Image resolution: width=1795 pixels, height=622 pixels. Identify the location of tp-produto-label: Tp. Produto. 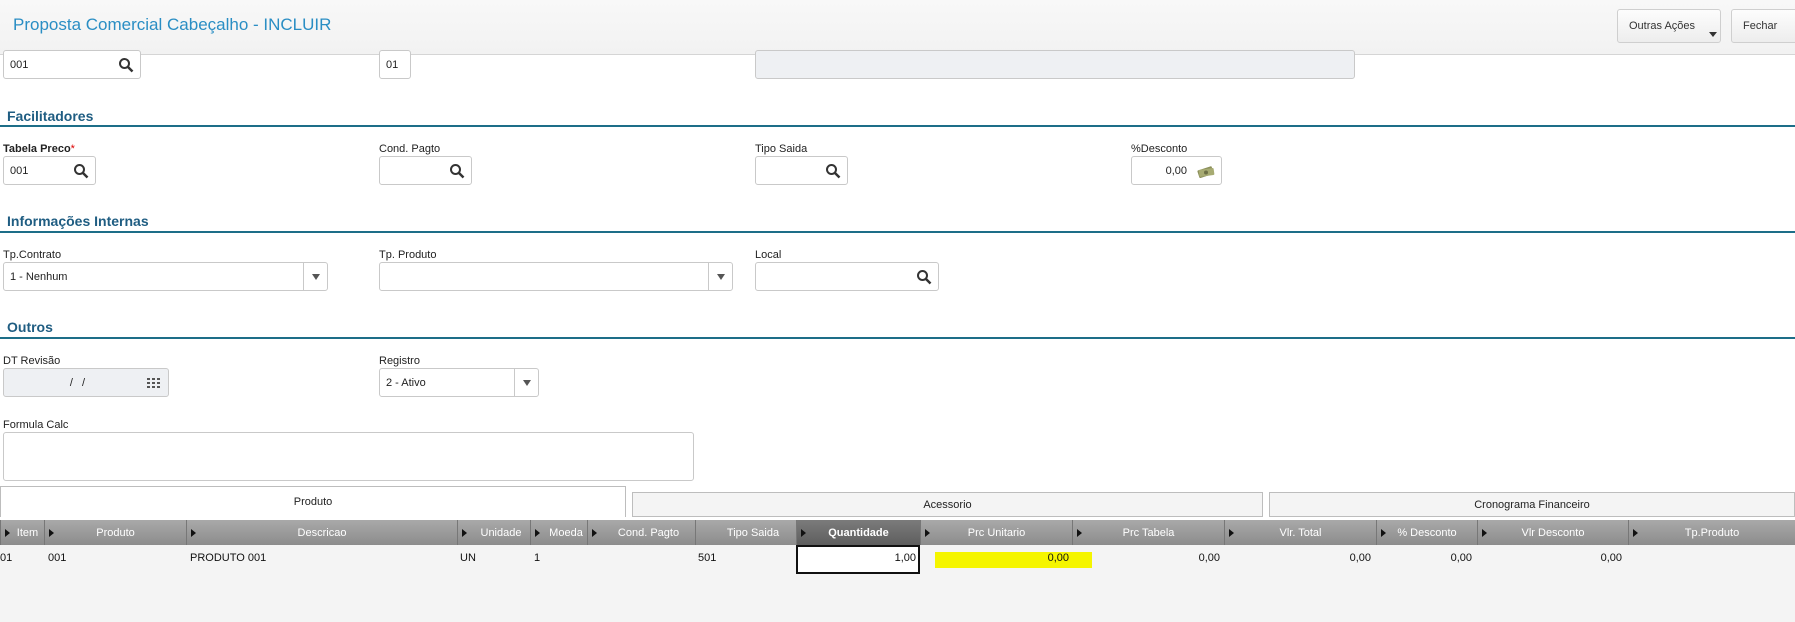
(408, 255).